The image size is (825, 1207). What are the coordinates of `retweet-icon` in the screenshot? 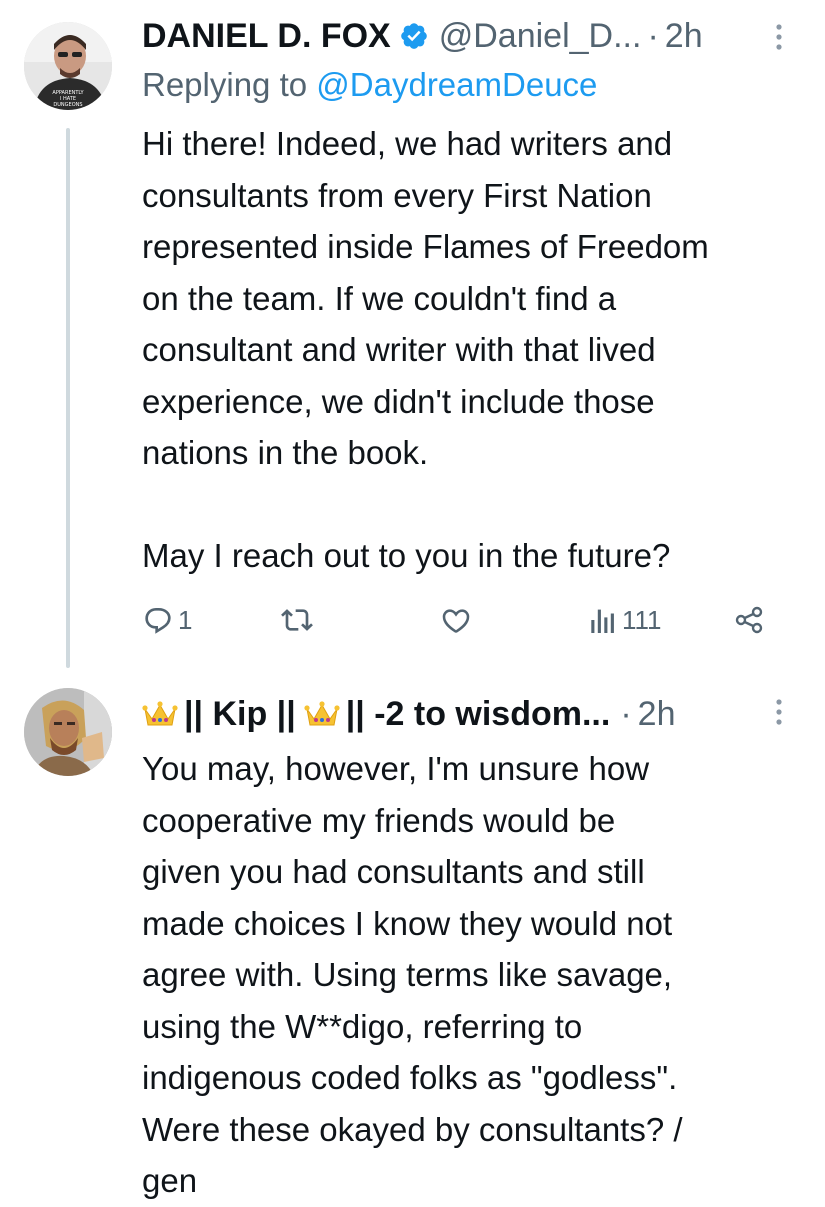 It's located at (297, 620).